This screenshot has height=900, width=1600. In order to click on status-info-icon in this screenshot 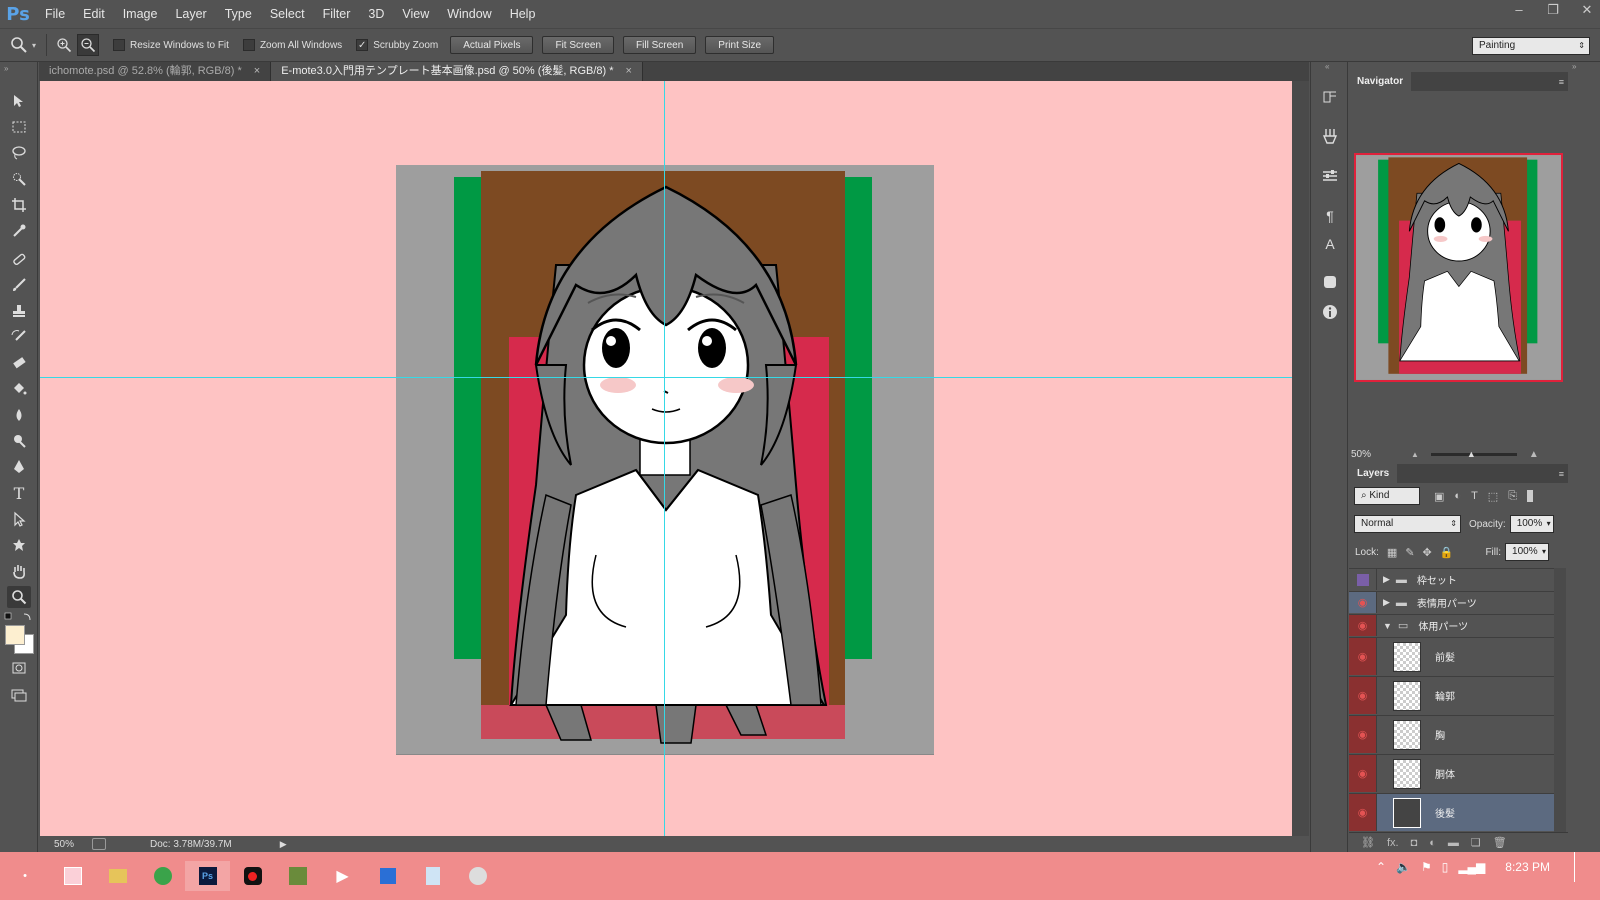, I will do `click(99, 844)`.